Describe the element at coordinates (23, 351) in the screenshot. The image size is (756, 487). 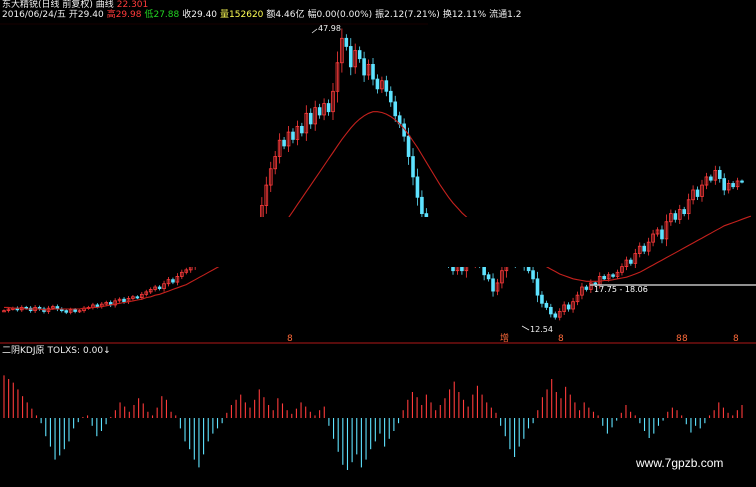
I see `indicator-name: 二阴KDJ原` at that location.